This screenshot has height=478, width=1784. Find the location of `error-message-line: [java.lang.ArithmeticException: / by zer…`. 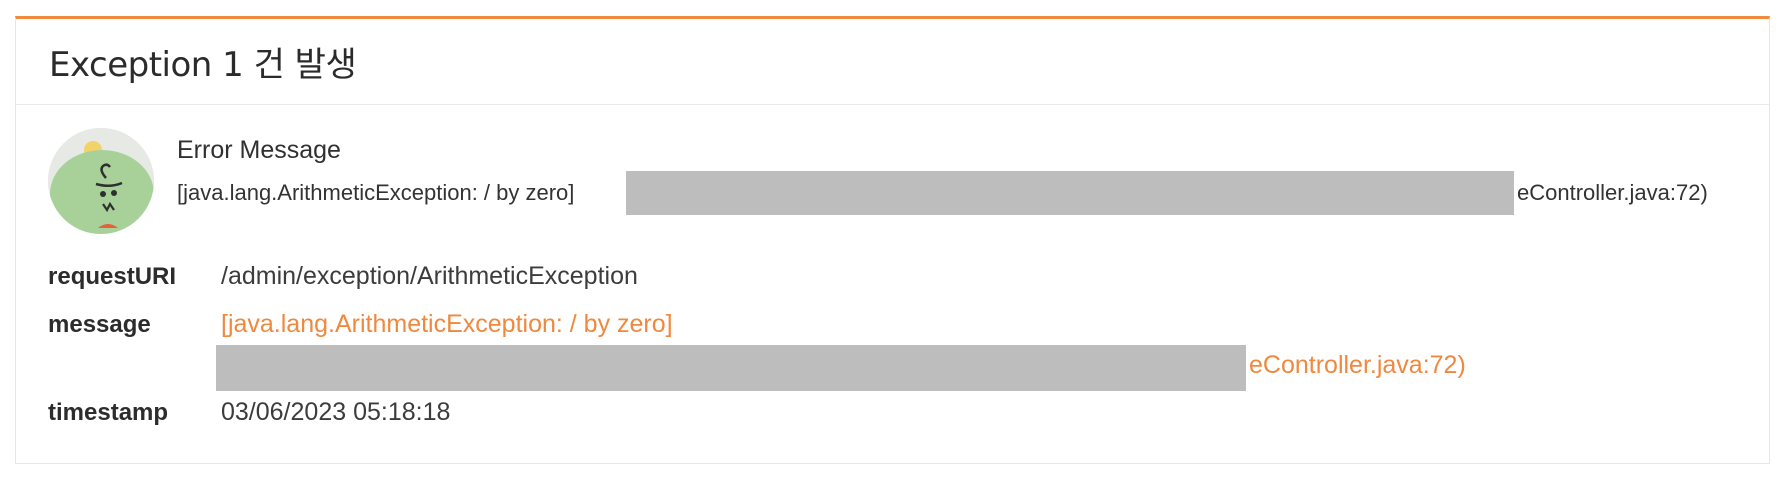

error-message-line: [java.lang.ArithmeticException: / by zer… is located at coordinates (957, 193).